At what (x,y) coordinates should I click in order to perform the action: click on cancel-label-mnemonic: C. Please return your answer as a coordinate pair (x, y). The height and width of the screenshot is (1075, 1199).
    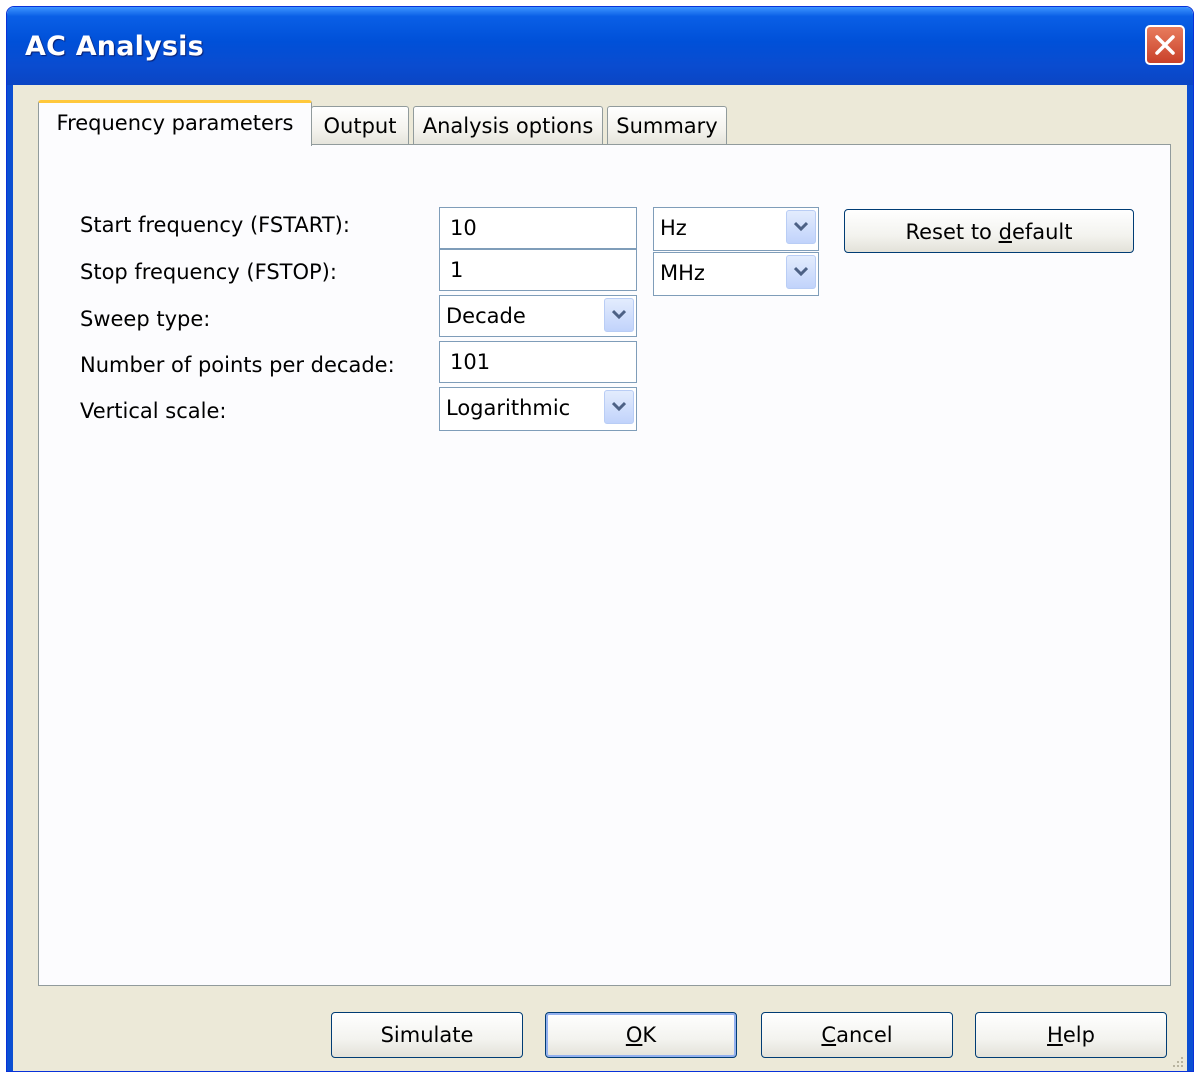
    Looking at the image, I should click on (829, 1035).